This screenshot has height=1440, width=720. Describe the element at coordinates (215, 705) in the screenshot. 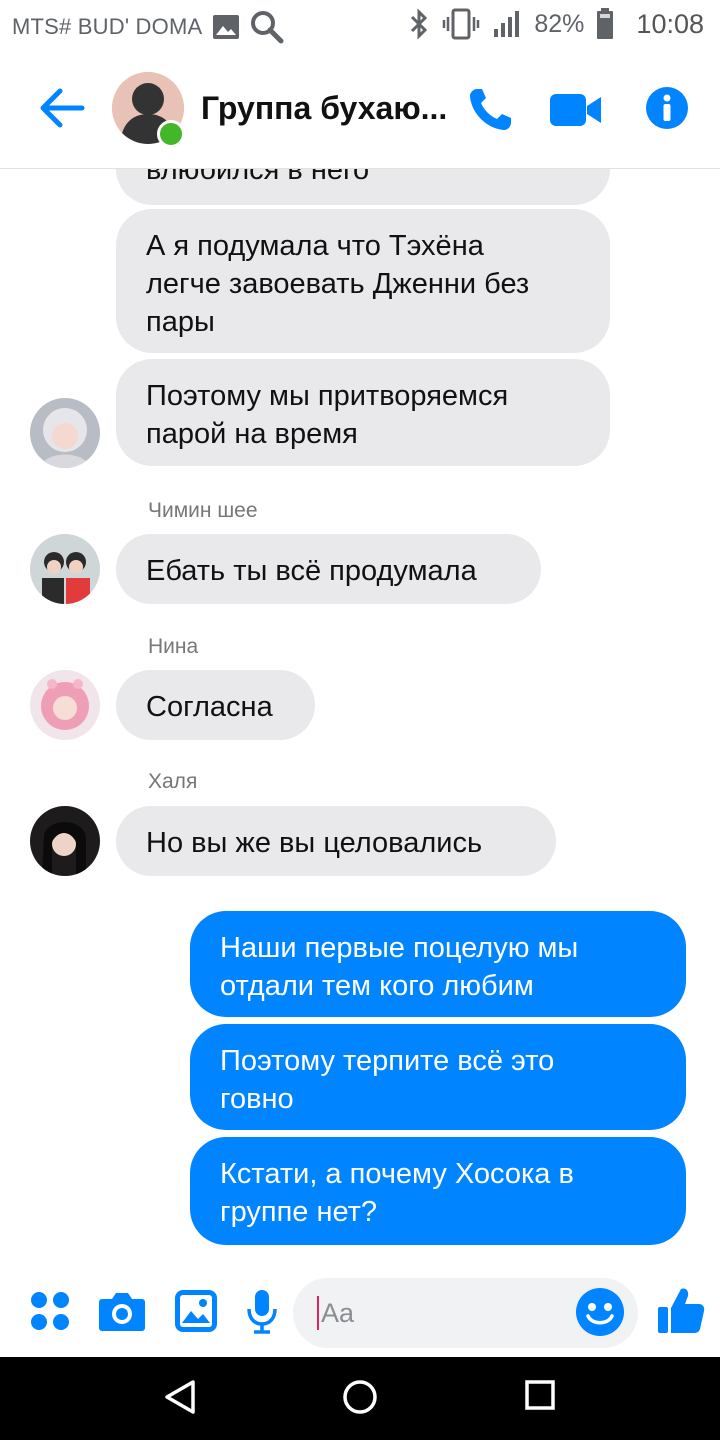

I see `message-bubble: Согласна` at that location.